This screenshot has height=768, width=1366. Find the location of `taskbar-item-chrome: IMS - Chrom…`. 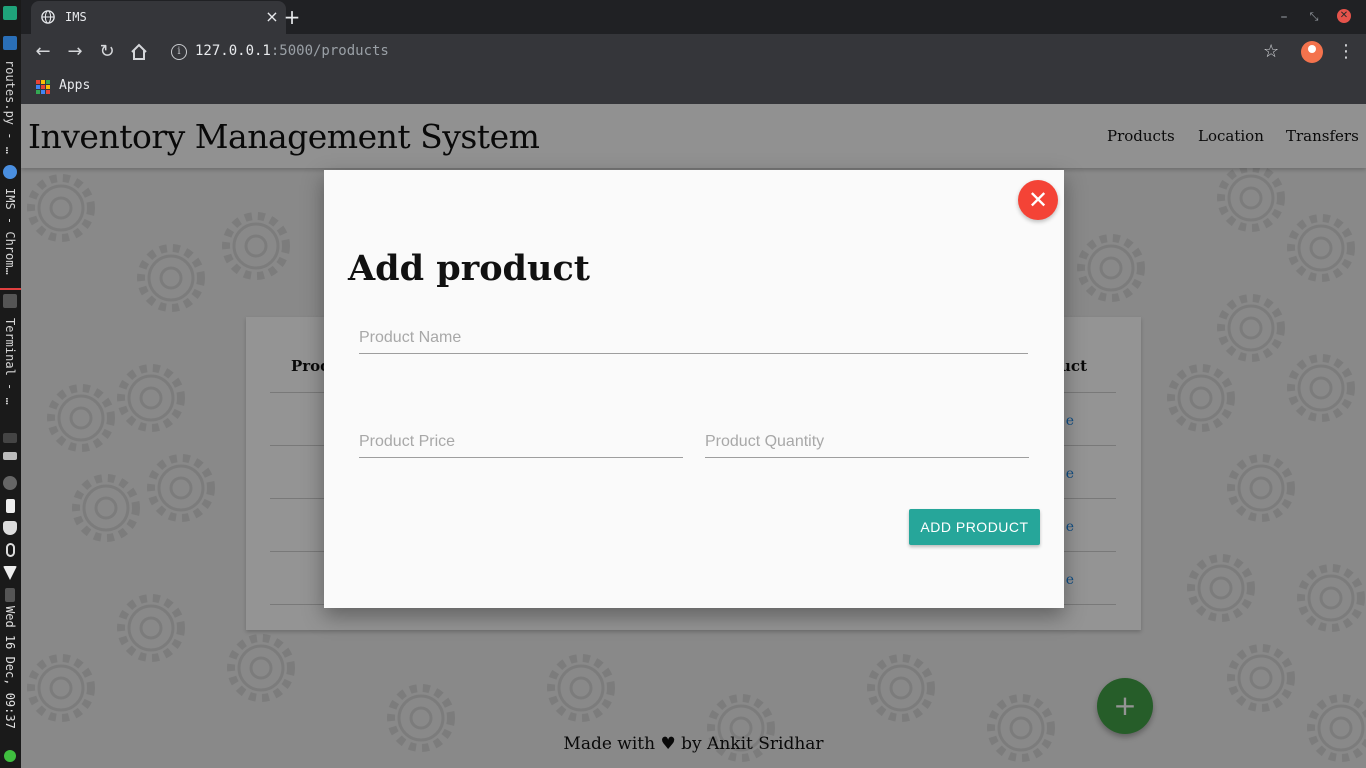

taskbar-item-chrome: IMS - Chrom… is located at coordinates (10, 231).